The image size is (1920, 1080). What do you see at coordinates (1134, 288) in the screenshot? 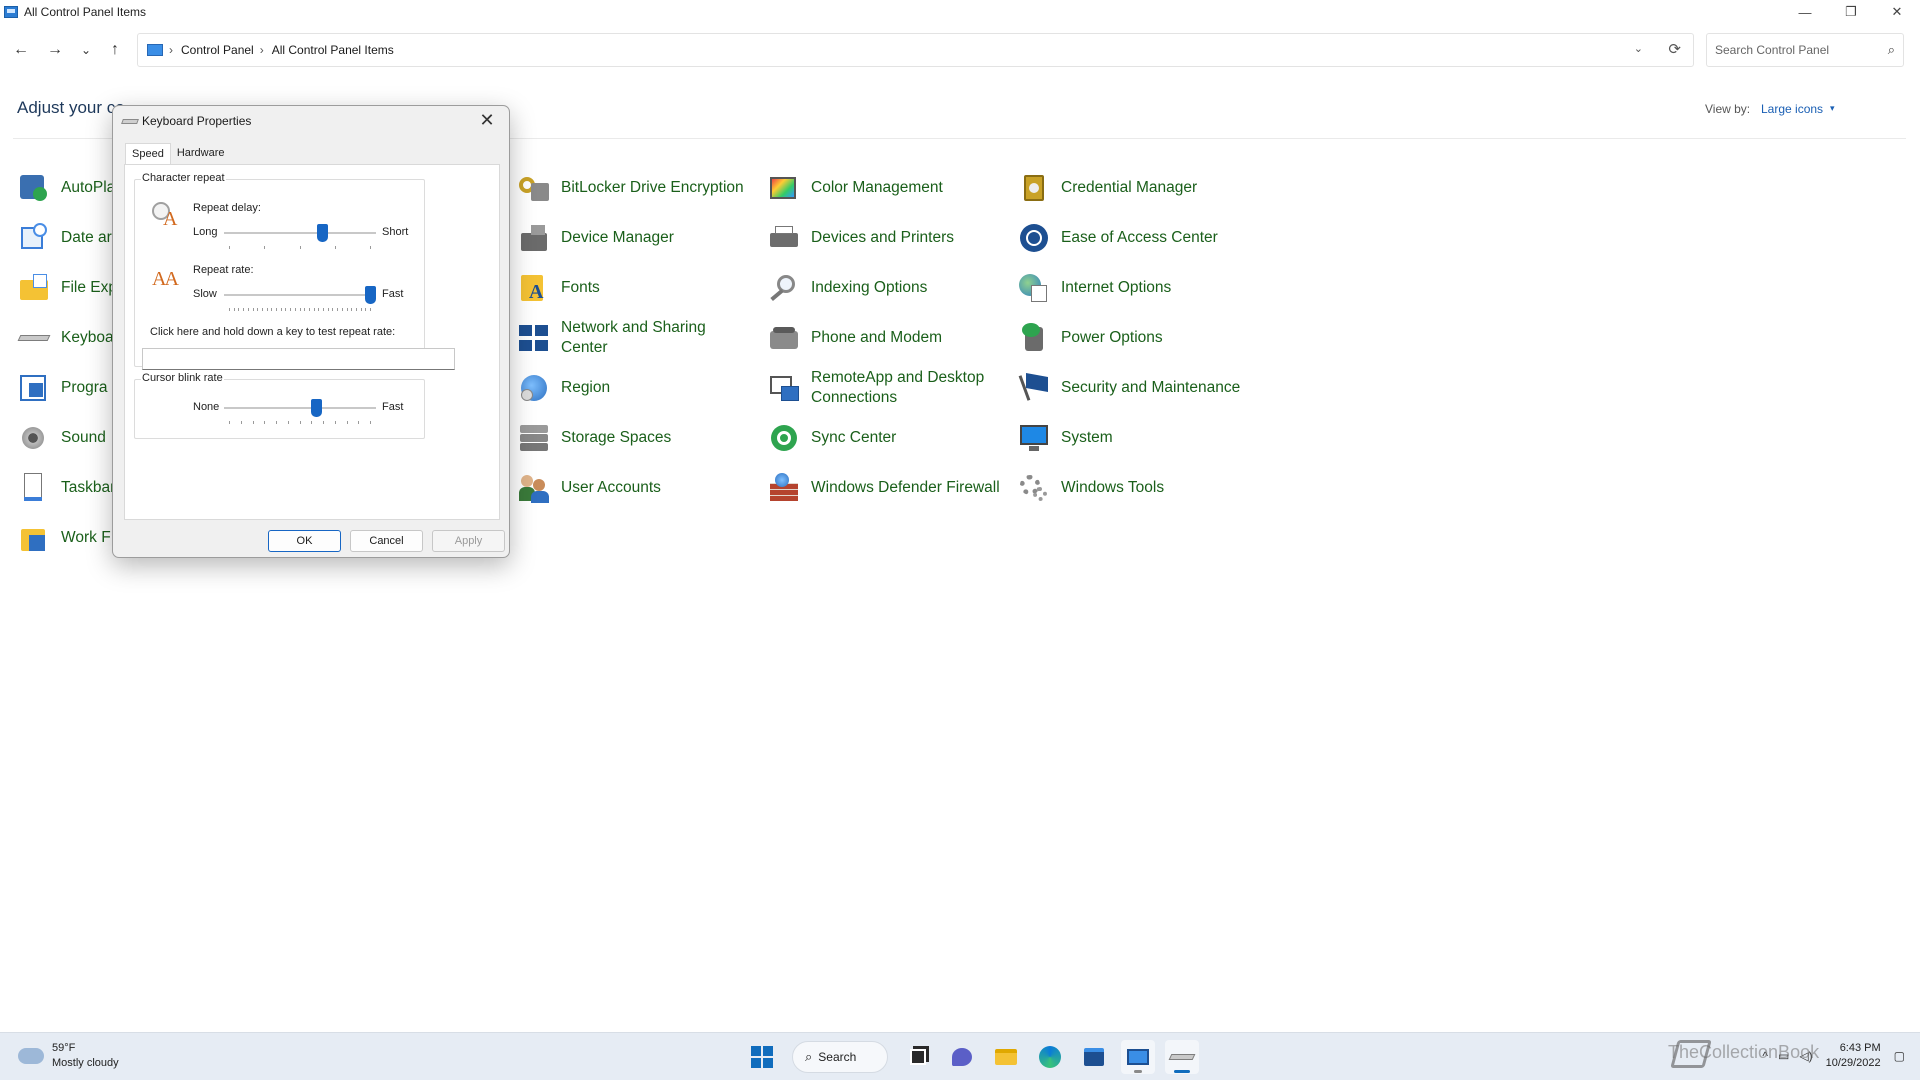
I see `cp-item-internet-options: Internet Options` at bounding box center [1134, 288].